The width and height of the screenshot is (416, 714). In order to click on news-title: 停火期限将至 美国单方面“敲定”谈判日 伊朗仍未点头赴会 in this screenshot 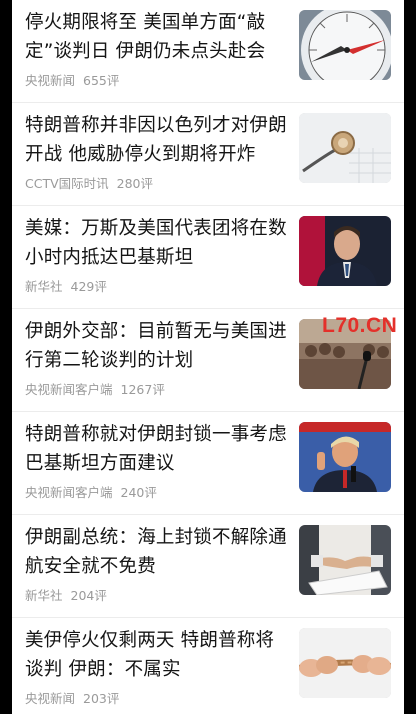, I will do `click(156, 37)`.